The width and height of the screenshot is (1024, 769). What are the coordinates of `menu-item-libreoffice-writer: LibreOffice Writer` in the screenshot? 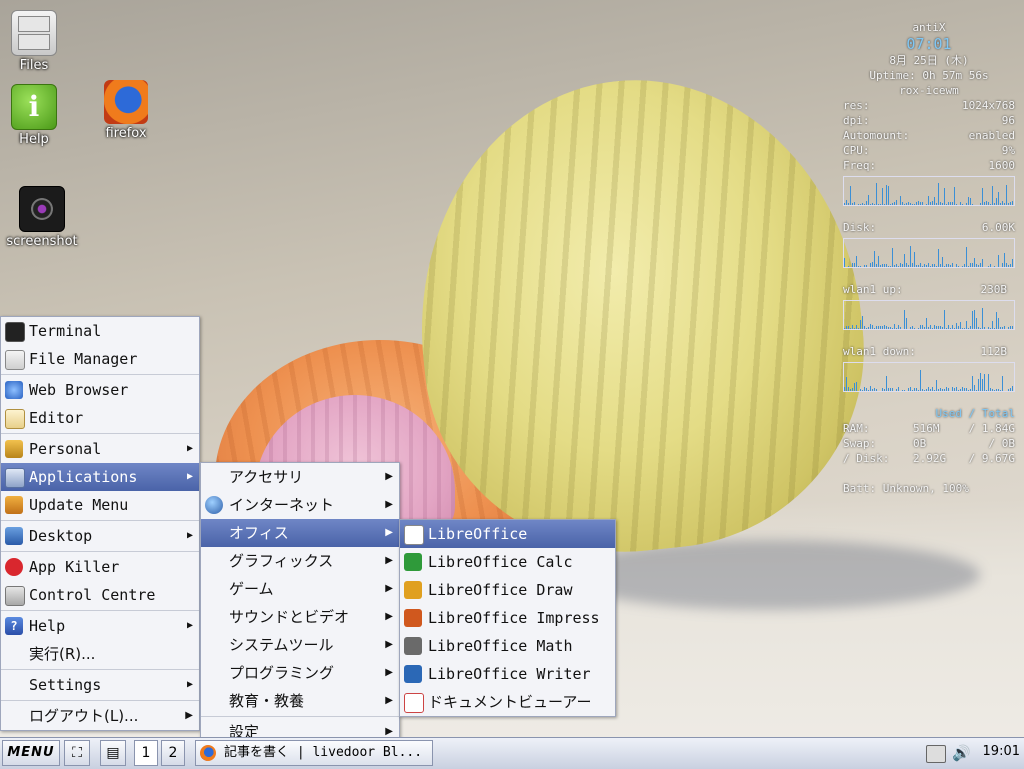 It's located at (507, 674).